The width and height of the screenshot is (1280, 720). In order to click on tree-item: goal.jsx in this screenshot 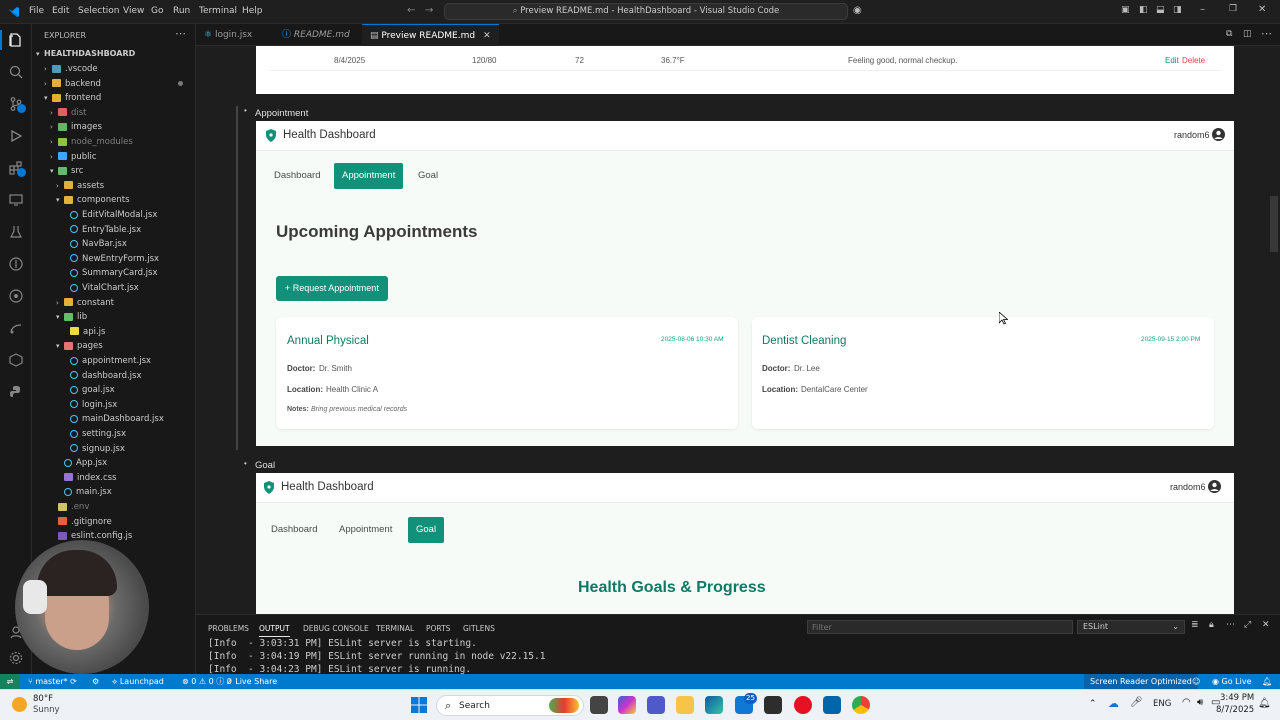, I will do `click(88, 390)`.